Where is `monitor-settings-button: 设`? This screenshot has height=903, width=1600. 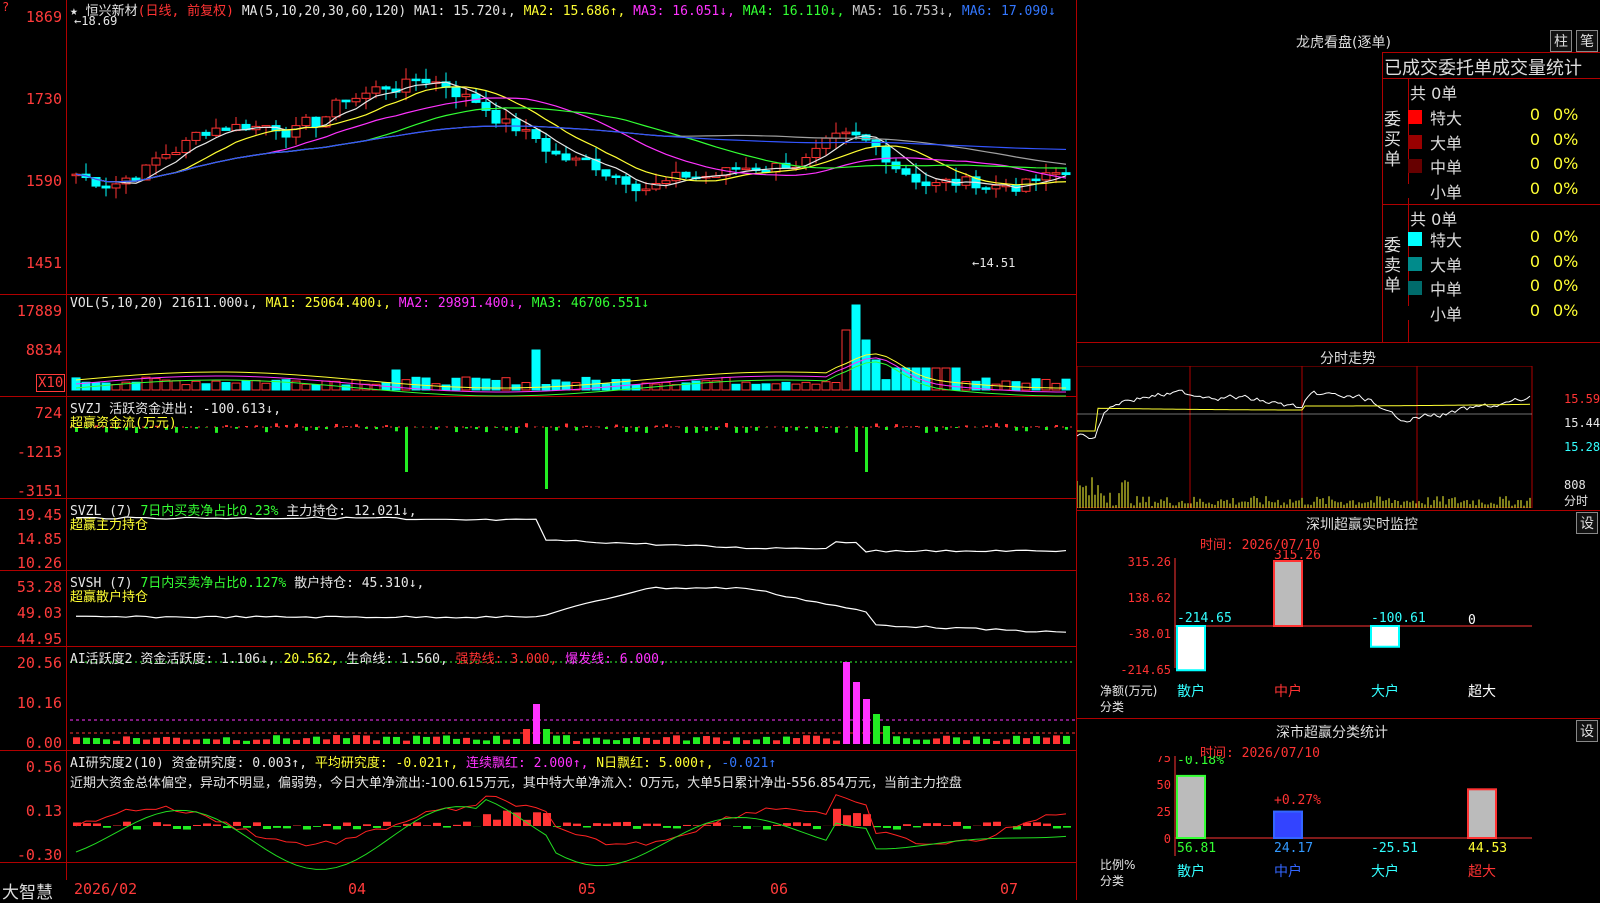 monitor-settings-button: 设 is located at coordinates (1587, 523).